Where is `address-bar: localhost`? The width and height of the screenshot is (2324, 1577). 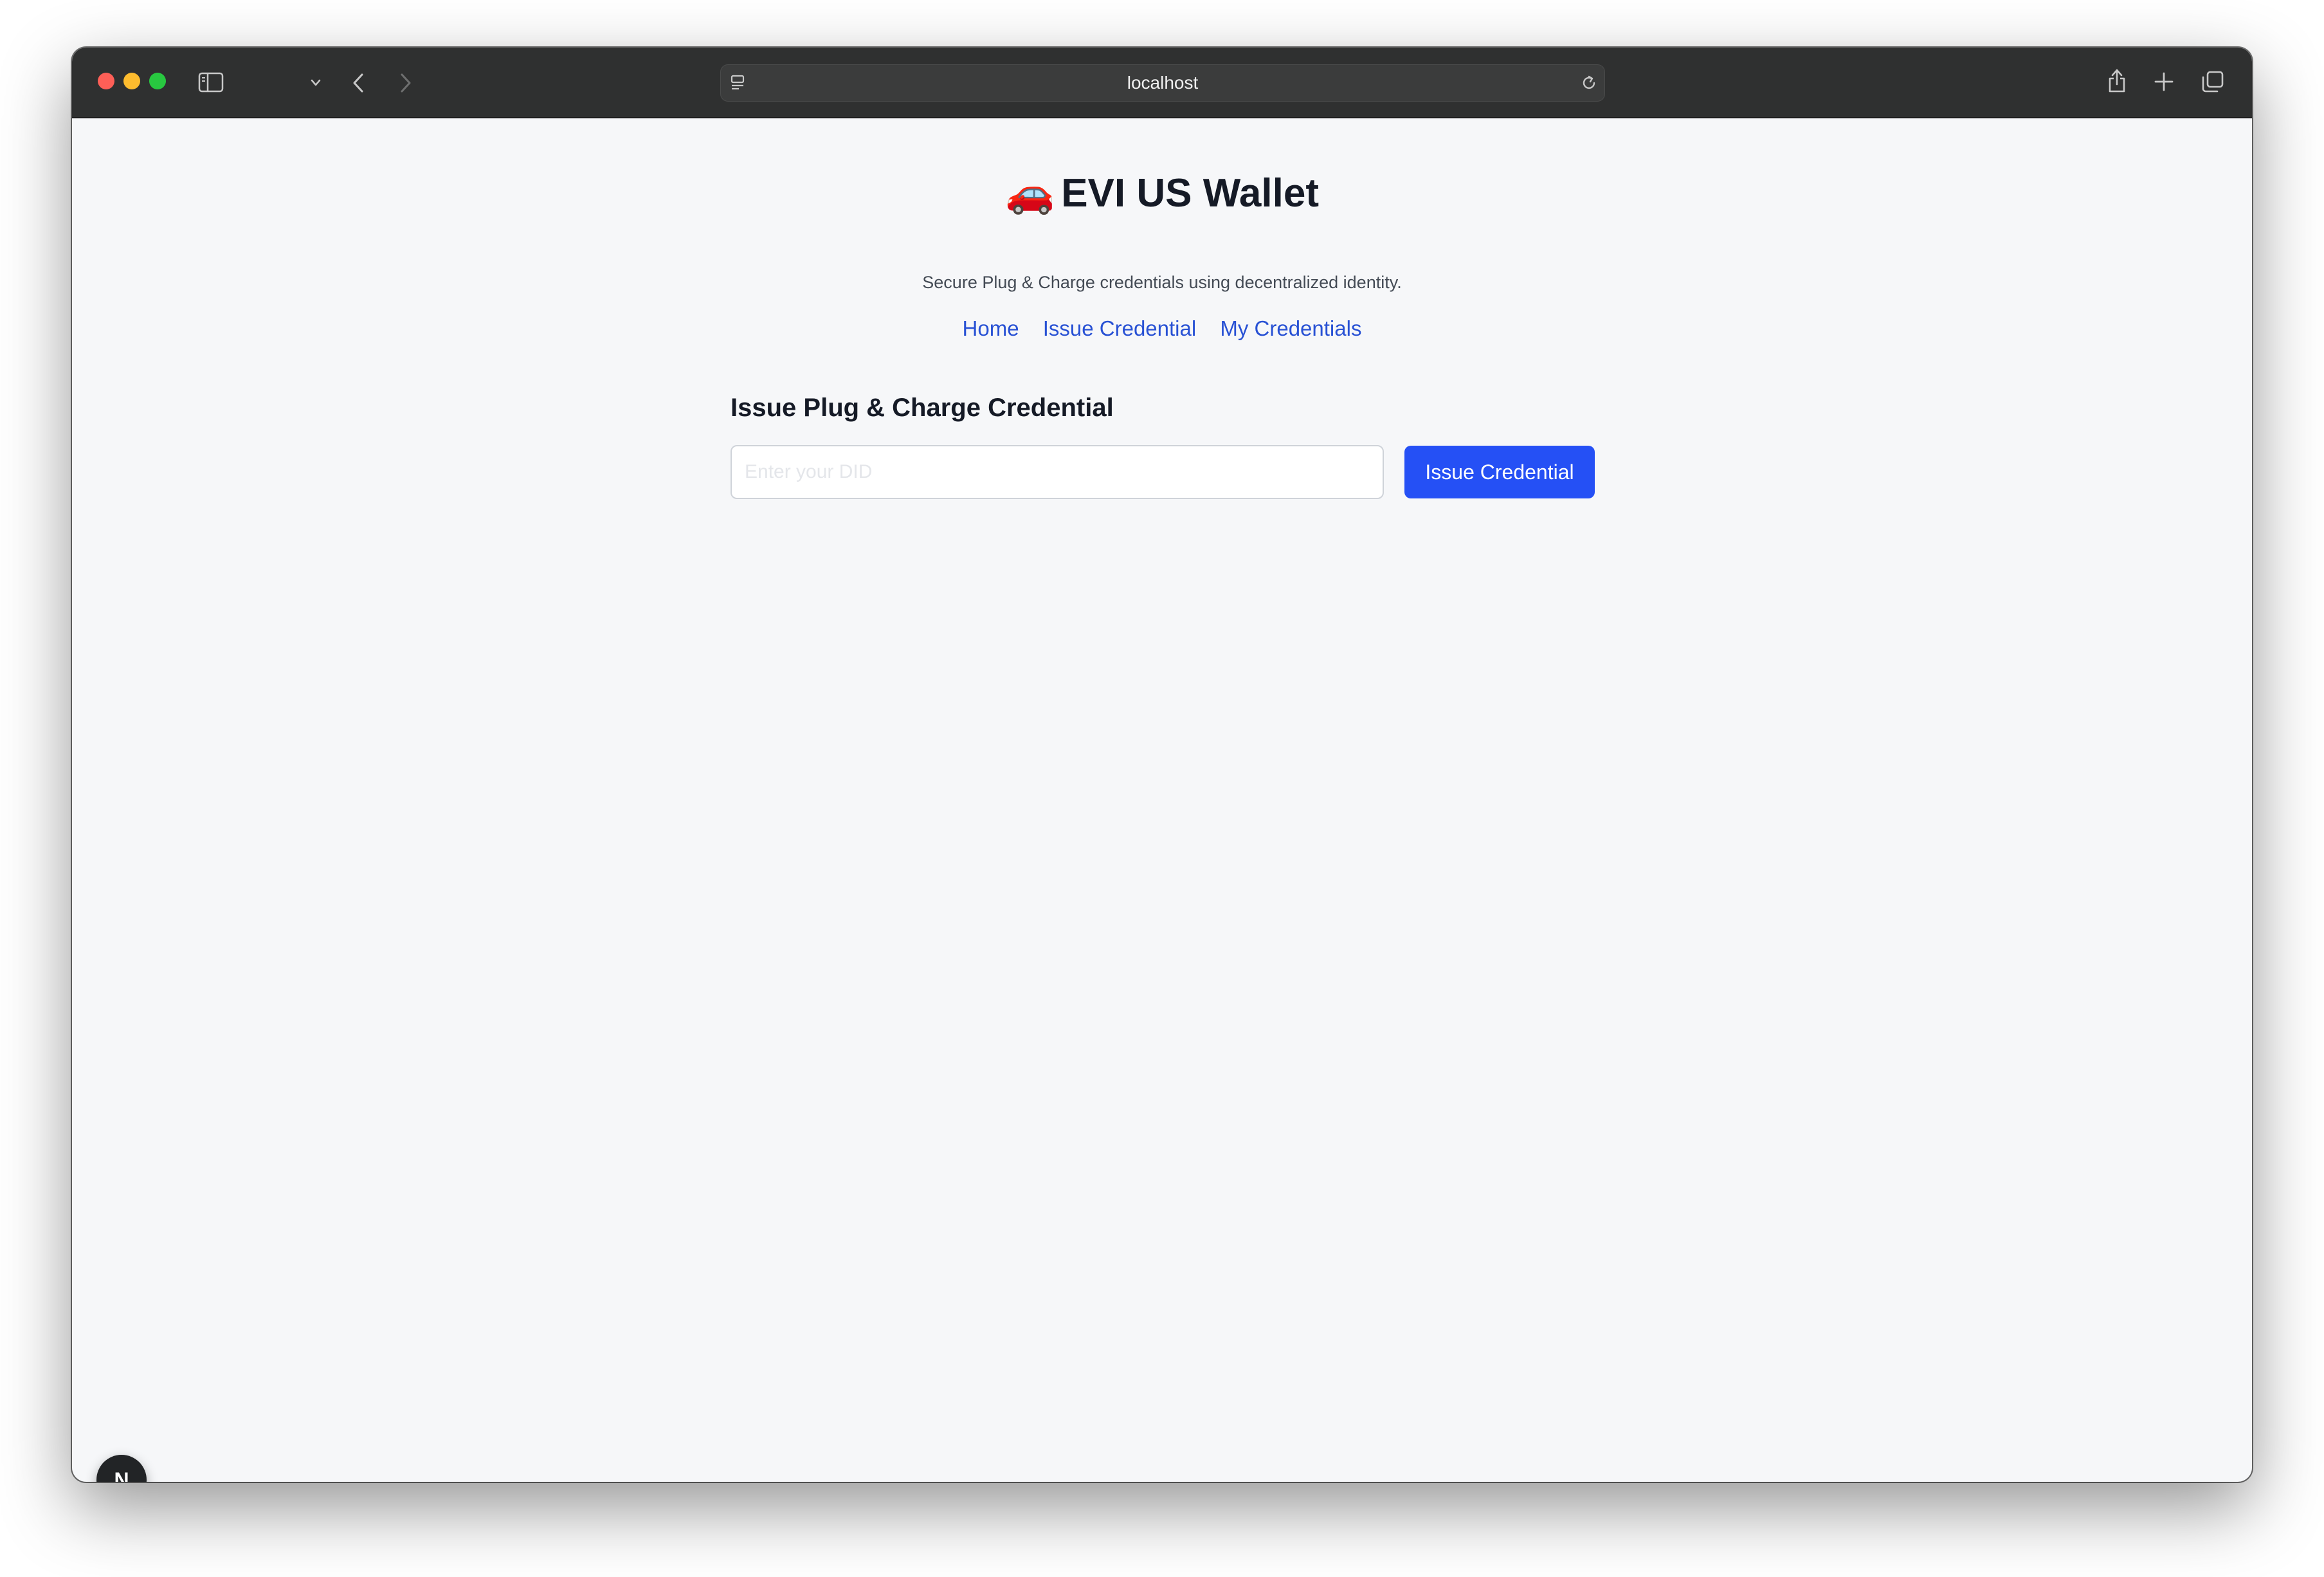
address-bar: localhost is located at coordinates (1162, 83).